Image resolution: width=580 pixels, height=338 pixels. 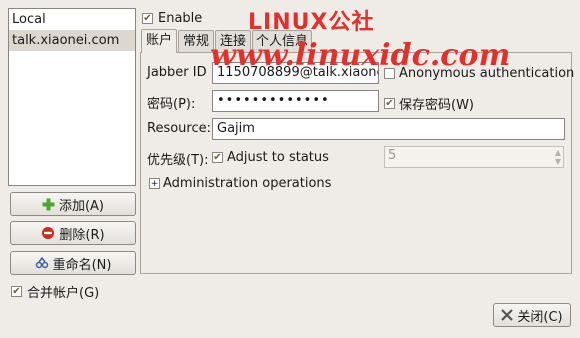 What do you see at coordinates (81, 206) in the screenshot?
I see `add-button-label: 添加(A)` at bounding box center [81, 206].